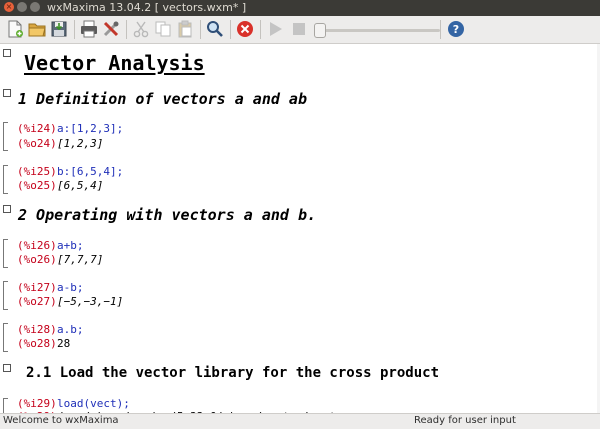  Describe the element at coordinates (90, 128) in the screenshot. I see `input-text: a:[1,2,3];` at that location.